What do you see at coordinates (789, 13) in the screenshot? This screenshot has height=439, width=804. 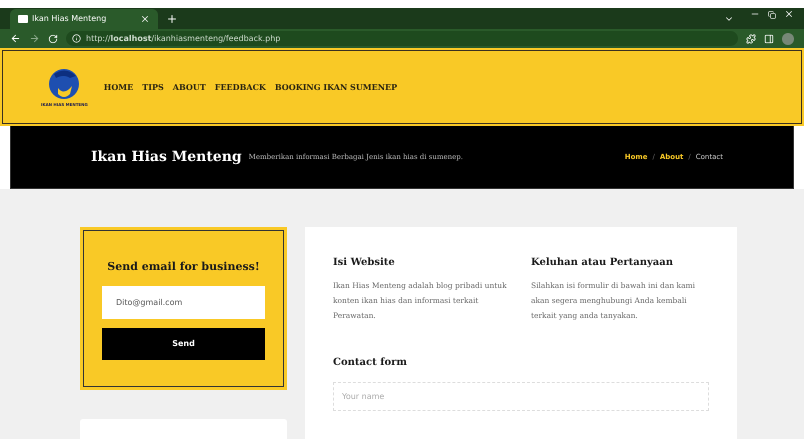 I see `close-window-icon` at bounding box center [789, 13].